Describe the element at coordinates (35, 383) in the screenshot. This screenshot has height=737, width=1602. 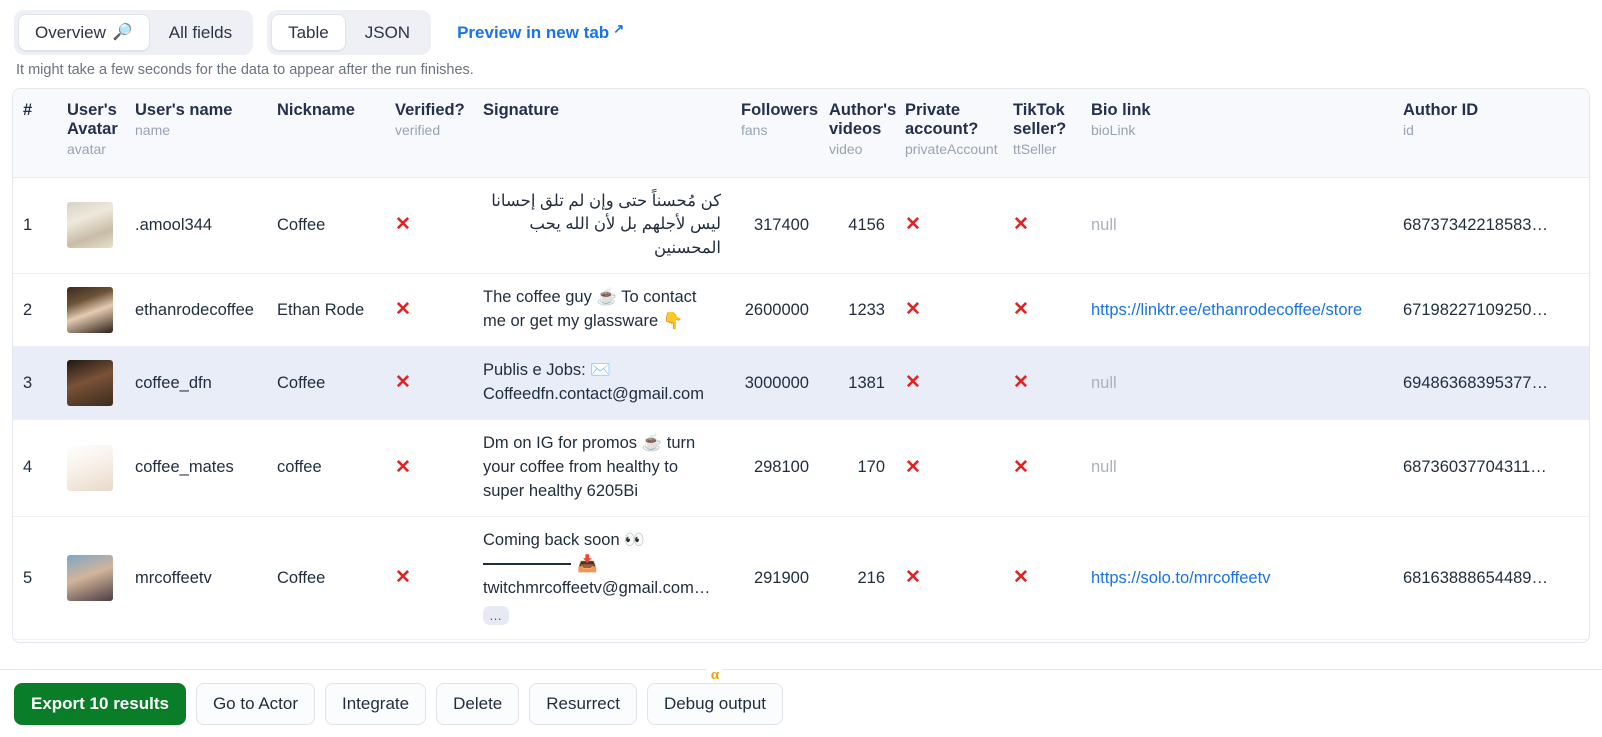
I see `row-index: 3` at that location.